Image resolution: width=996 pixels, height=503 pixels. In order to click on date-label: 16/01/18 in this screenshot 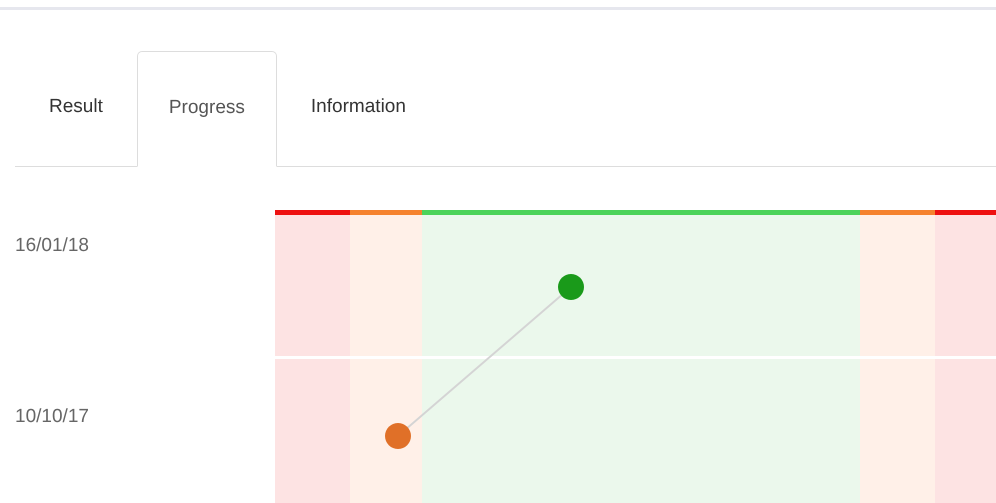, I will do `click(52, 245)`.